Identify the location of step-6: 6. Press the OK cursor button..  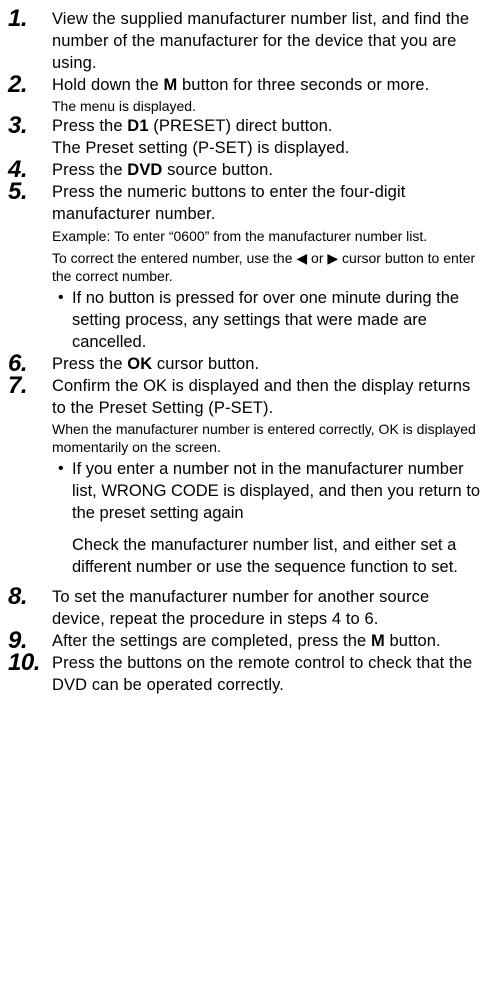
(246, 364).